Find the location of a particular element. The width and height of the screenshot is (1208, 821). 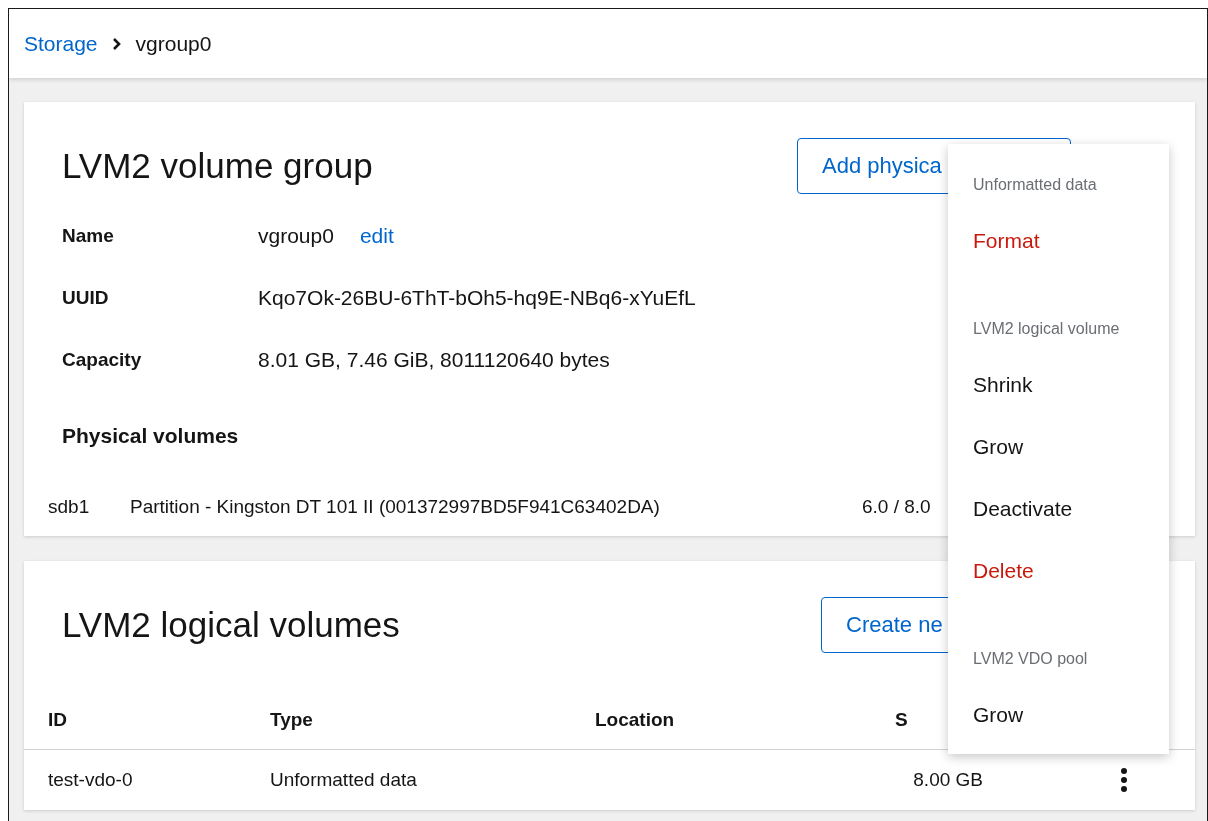

table-cell-text: test-vdo-0 is located at coordinates (91, 780).